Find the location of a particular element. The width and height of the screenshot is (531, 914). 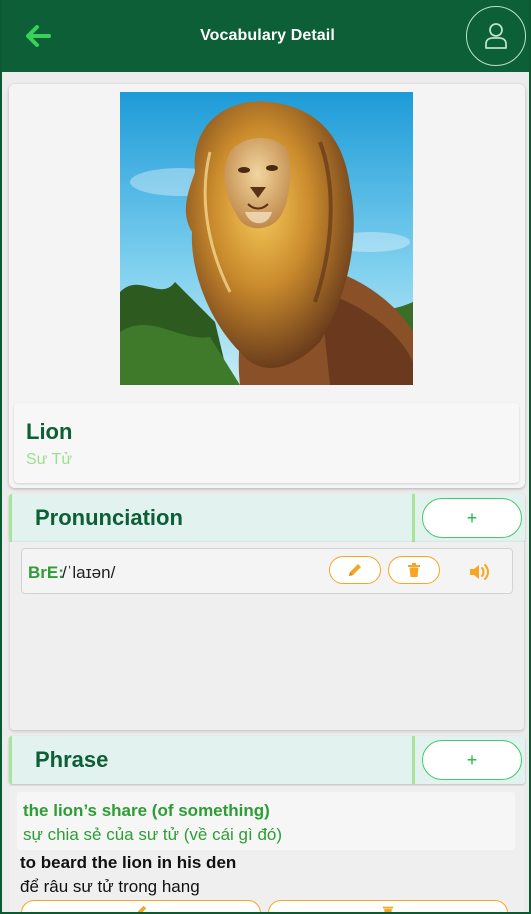

edit-phrase-button is located at coordinates (141, 906).